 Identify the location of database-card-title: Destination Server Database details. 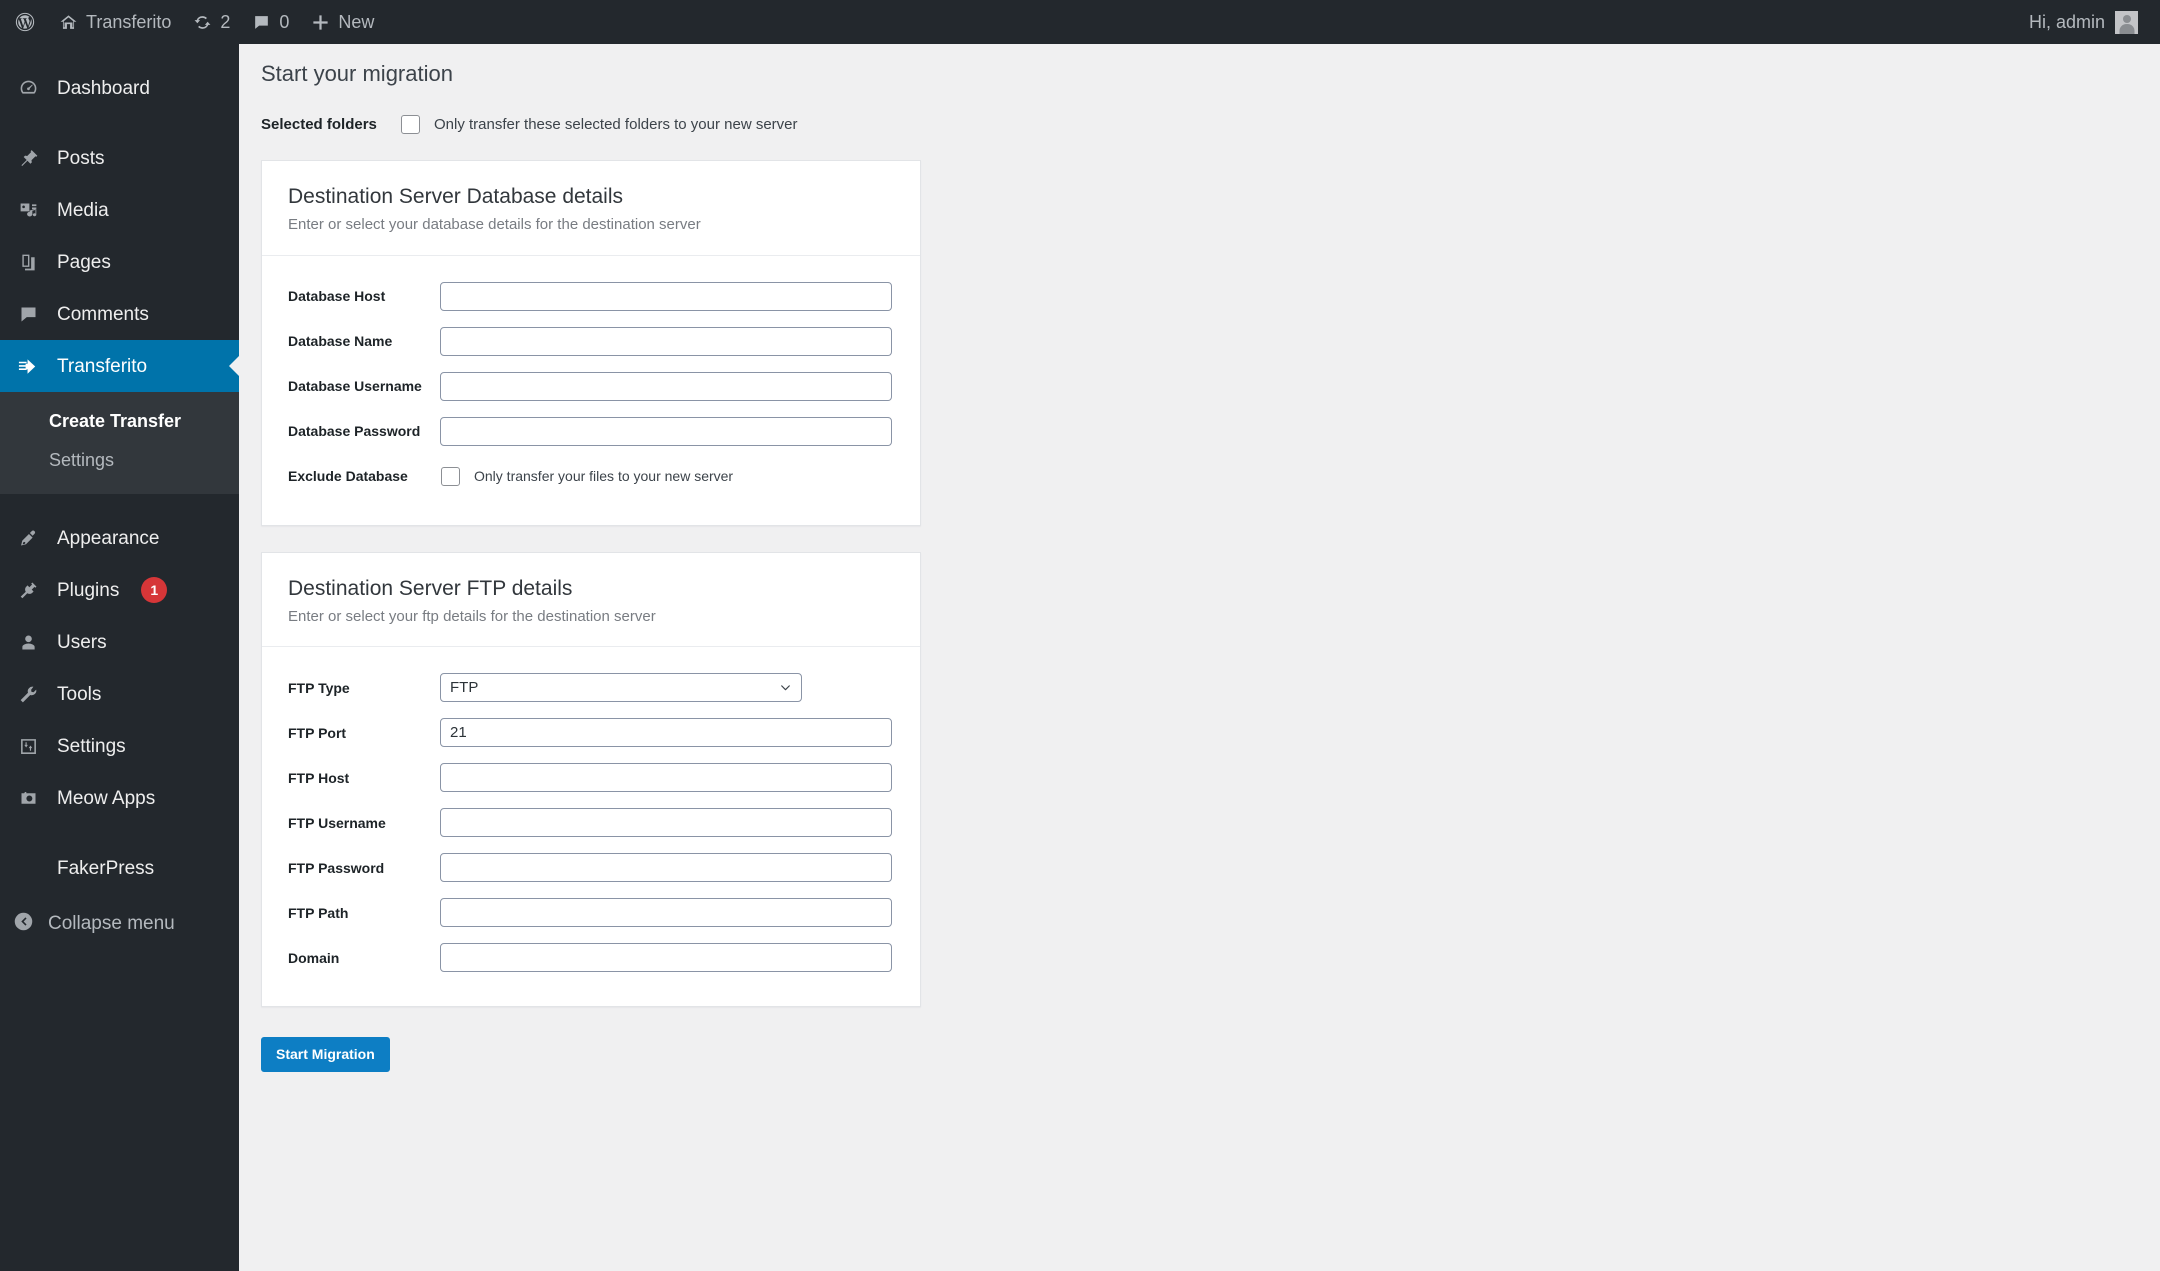
(456, 196).